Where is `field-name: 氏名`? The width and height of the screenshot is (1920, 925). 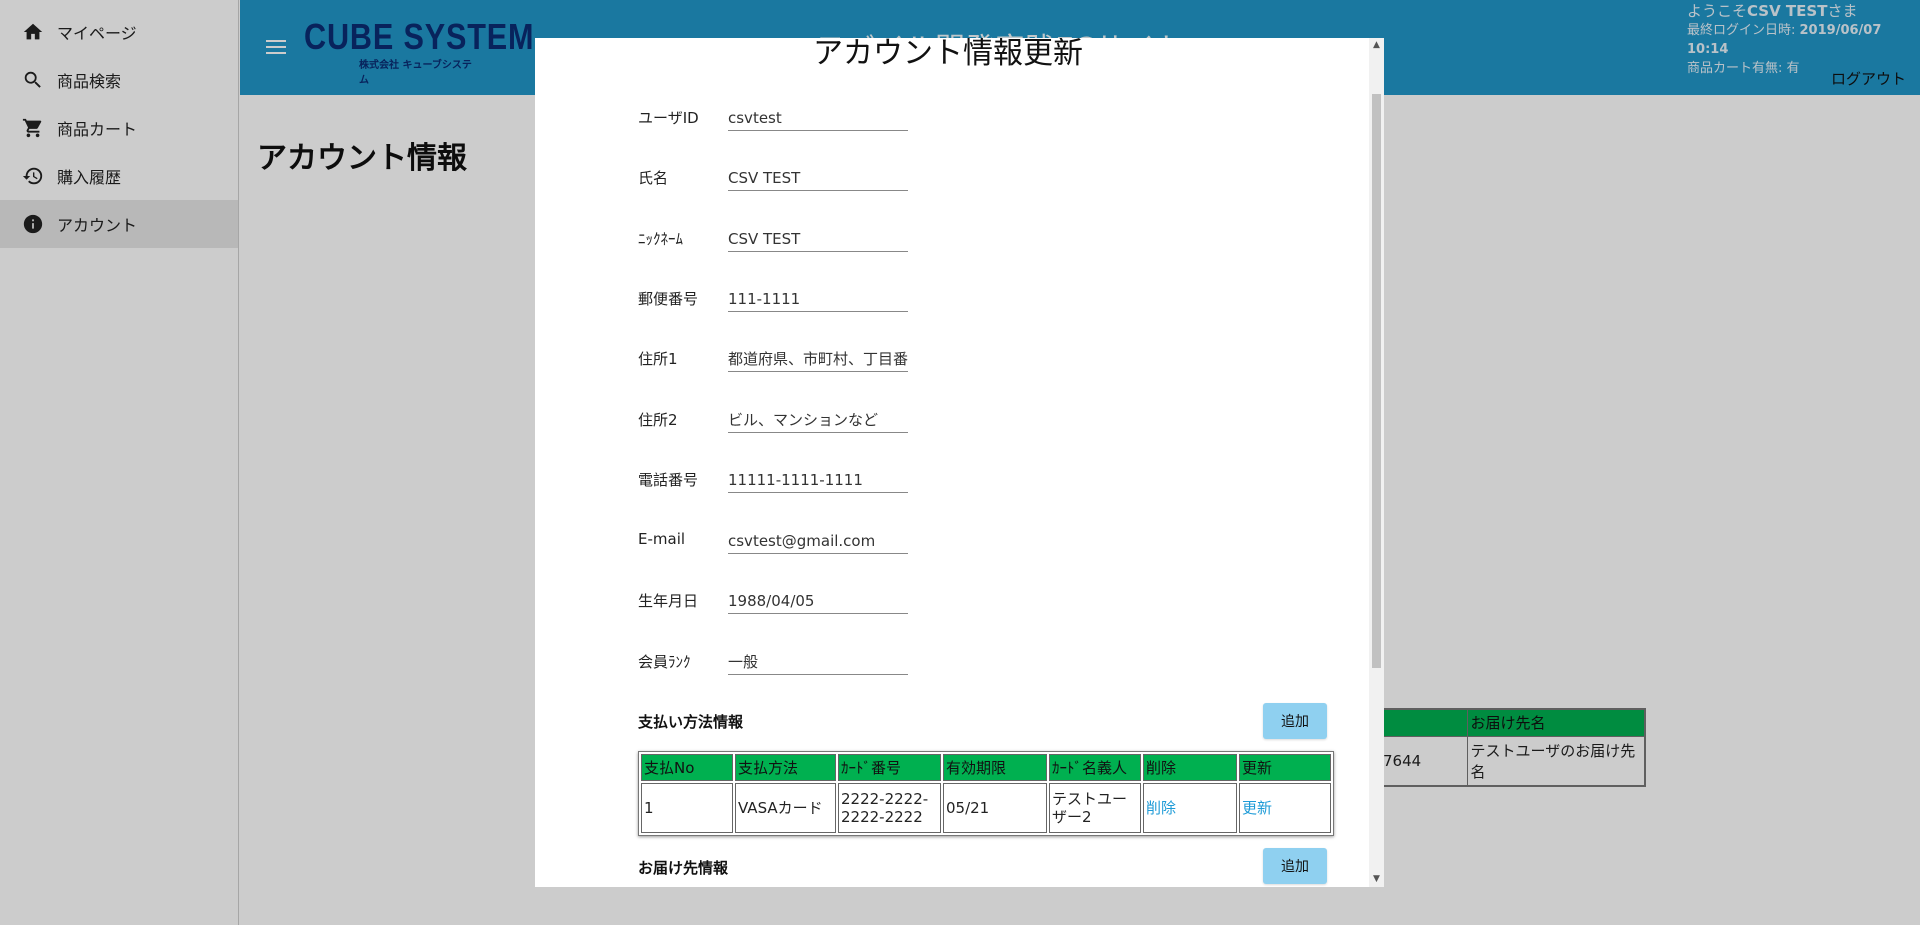
field-name: 氏名 is located at coordinates (788, 177).